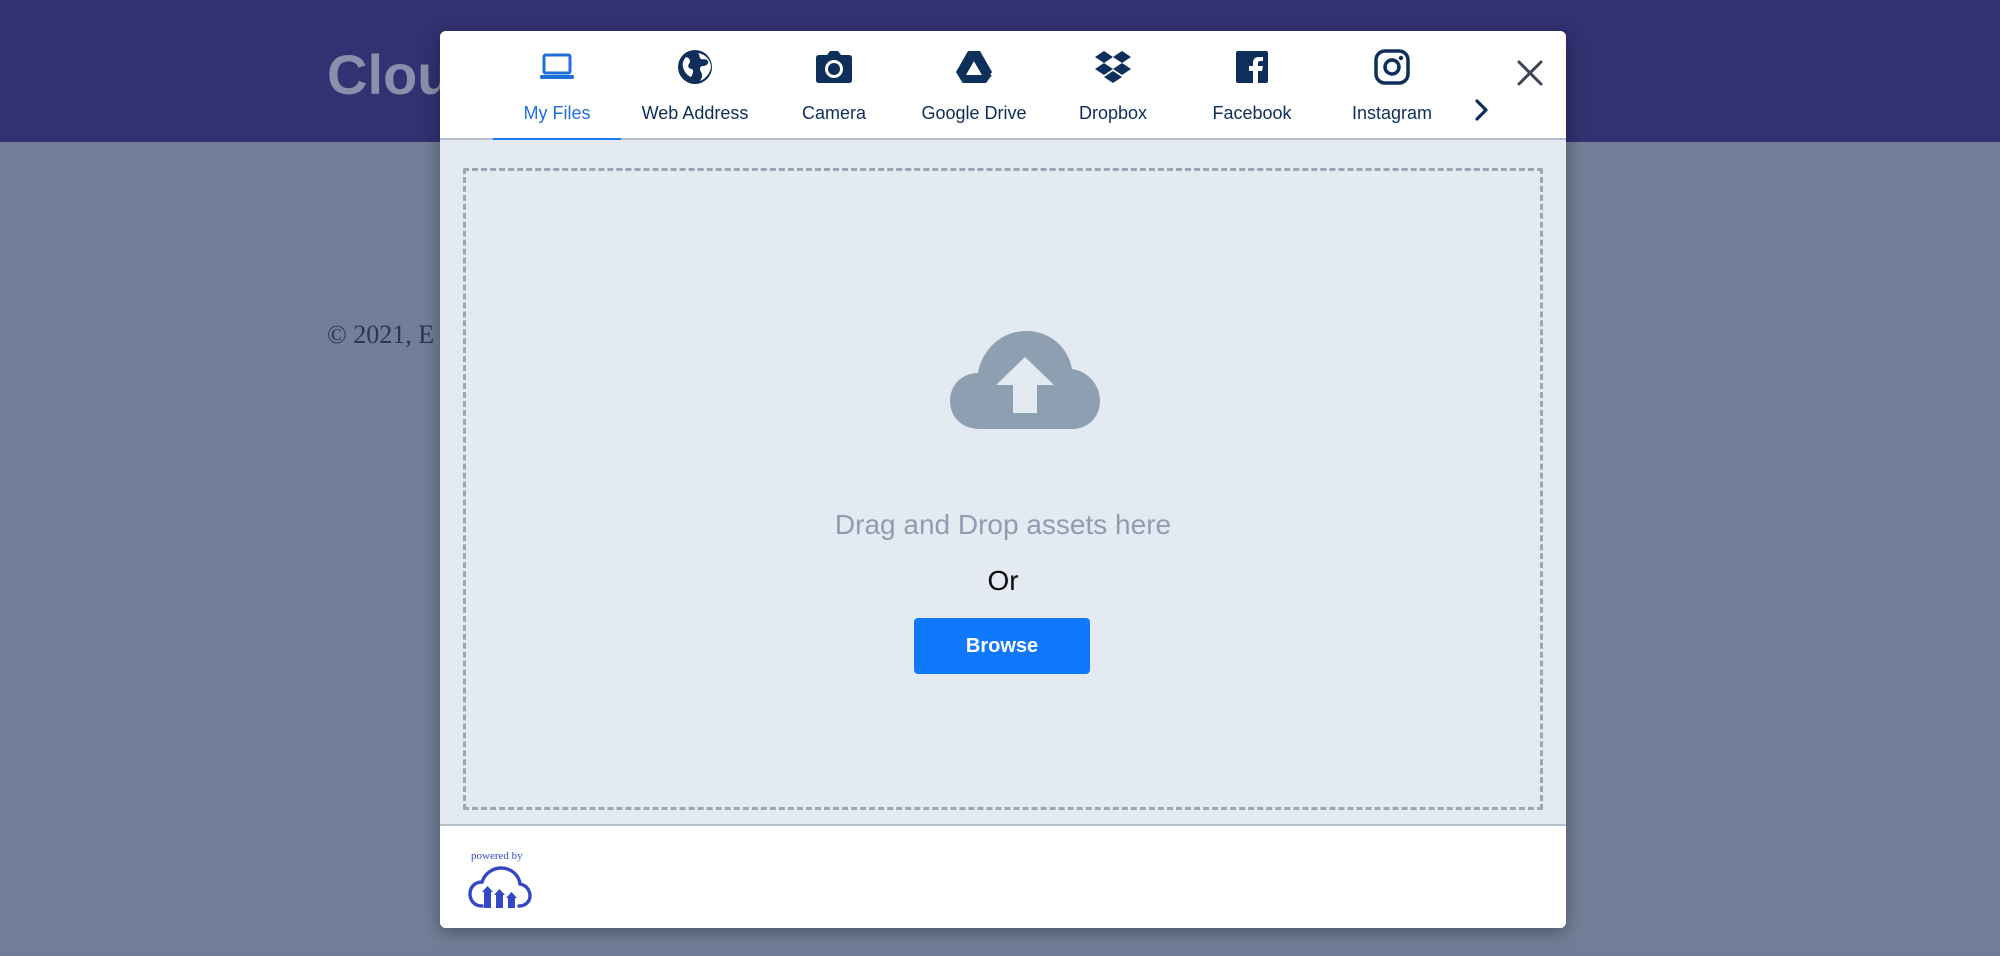 The width and height of the screenshot is (2000, 956). I want to click on chevron-right-icon, so click(1481, 110).